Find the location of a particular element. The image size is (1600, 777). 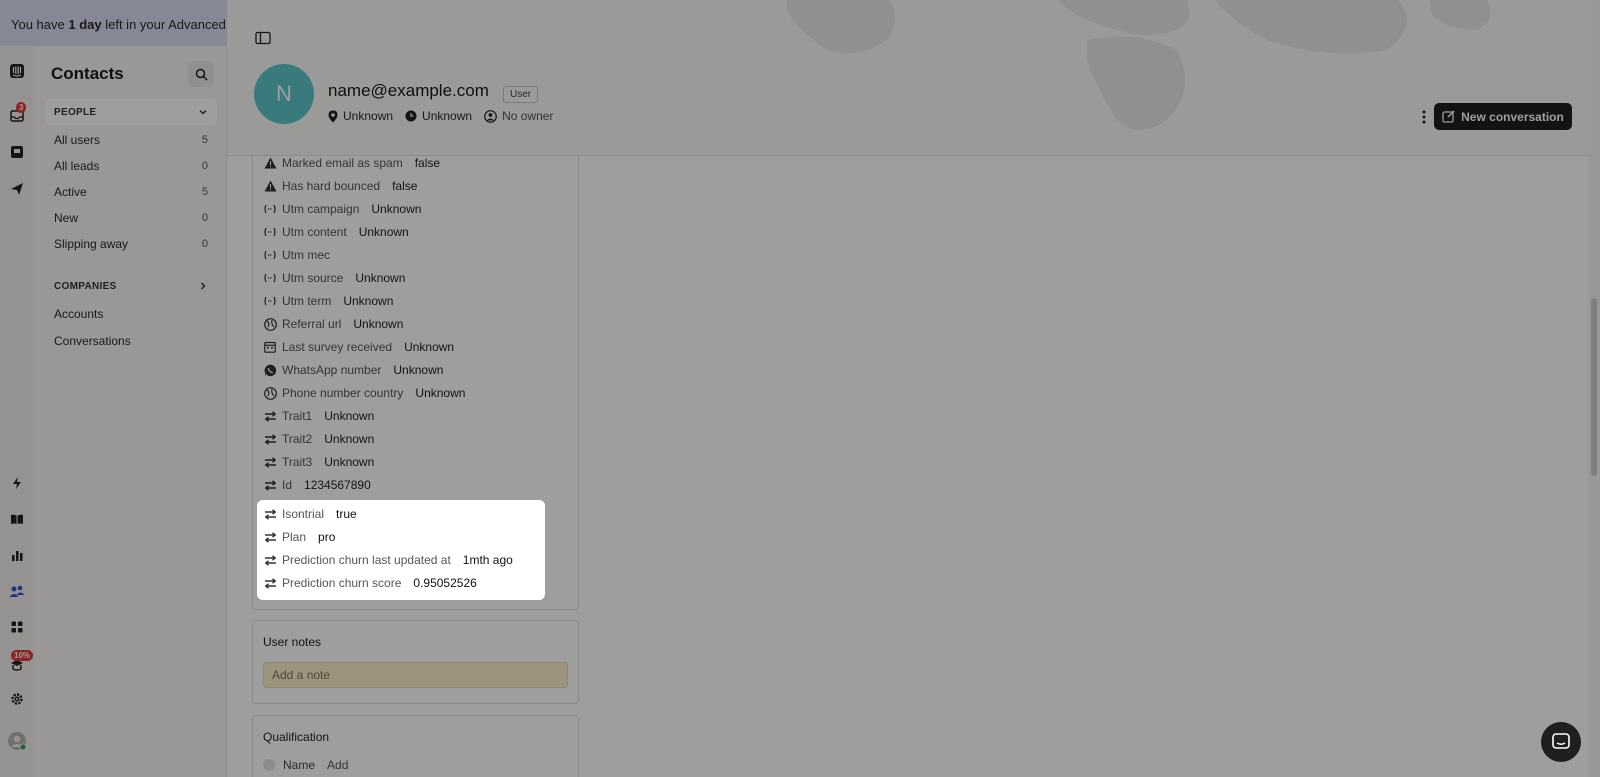

chat-icon is located at coordinates (1561, 741).